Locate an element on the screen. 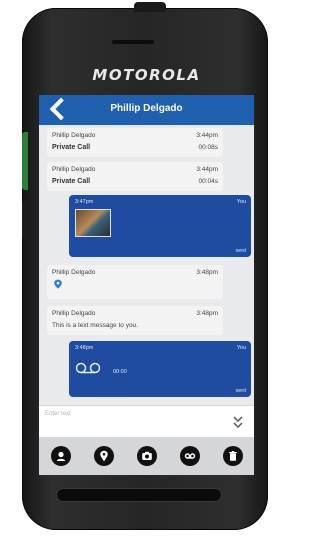 The image size is (320, 536). message-text: This is a text message to you. is located at coordinates (95, 325).